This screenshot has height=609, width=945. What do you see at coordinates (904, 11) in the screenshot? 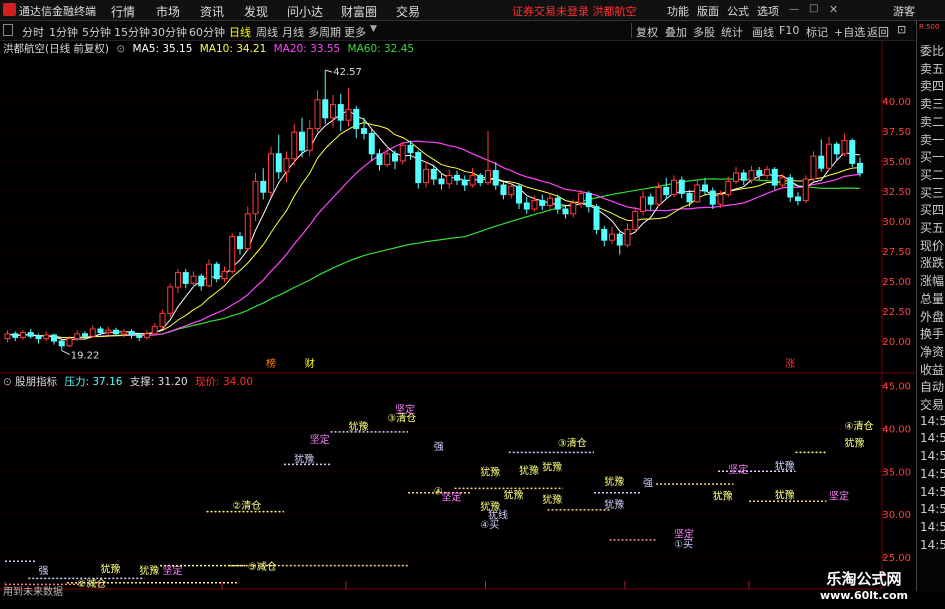
I see `guest-label: 游客` at bounding box center [904, 11].